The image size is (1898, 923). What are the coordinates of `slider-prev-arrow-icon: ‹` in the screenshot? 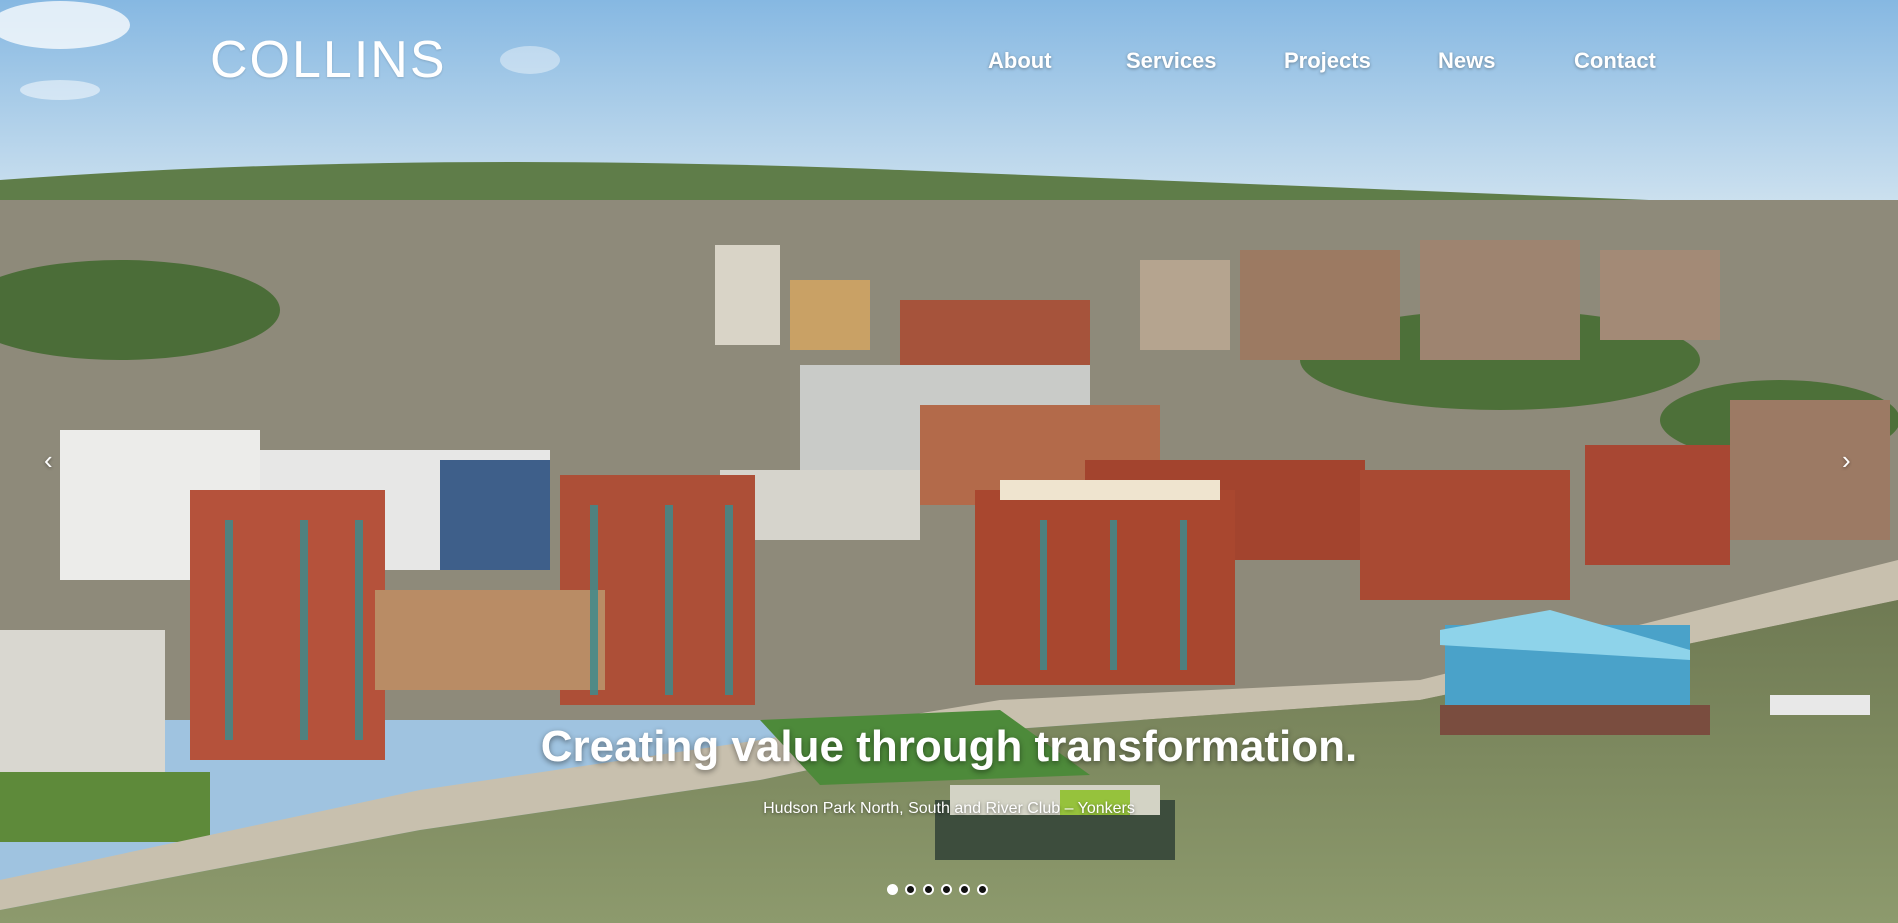 It's located at (48, 460).